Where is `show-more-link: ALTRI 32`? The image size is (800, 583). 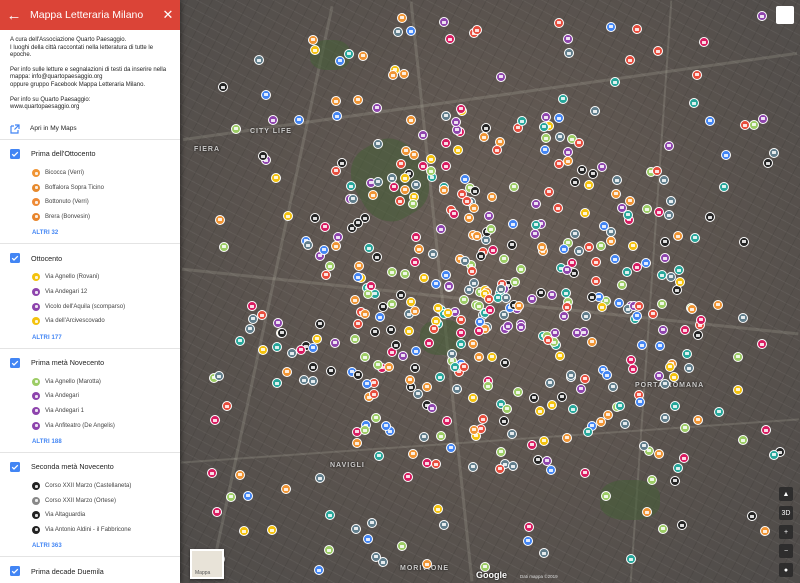
show-more-link: ALTRI 32 is located at coordinates (90, 233).